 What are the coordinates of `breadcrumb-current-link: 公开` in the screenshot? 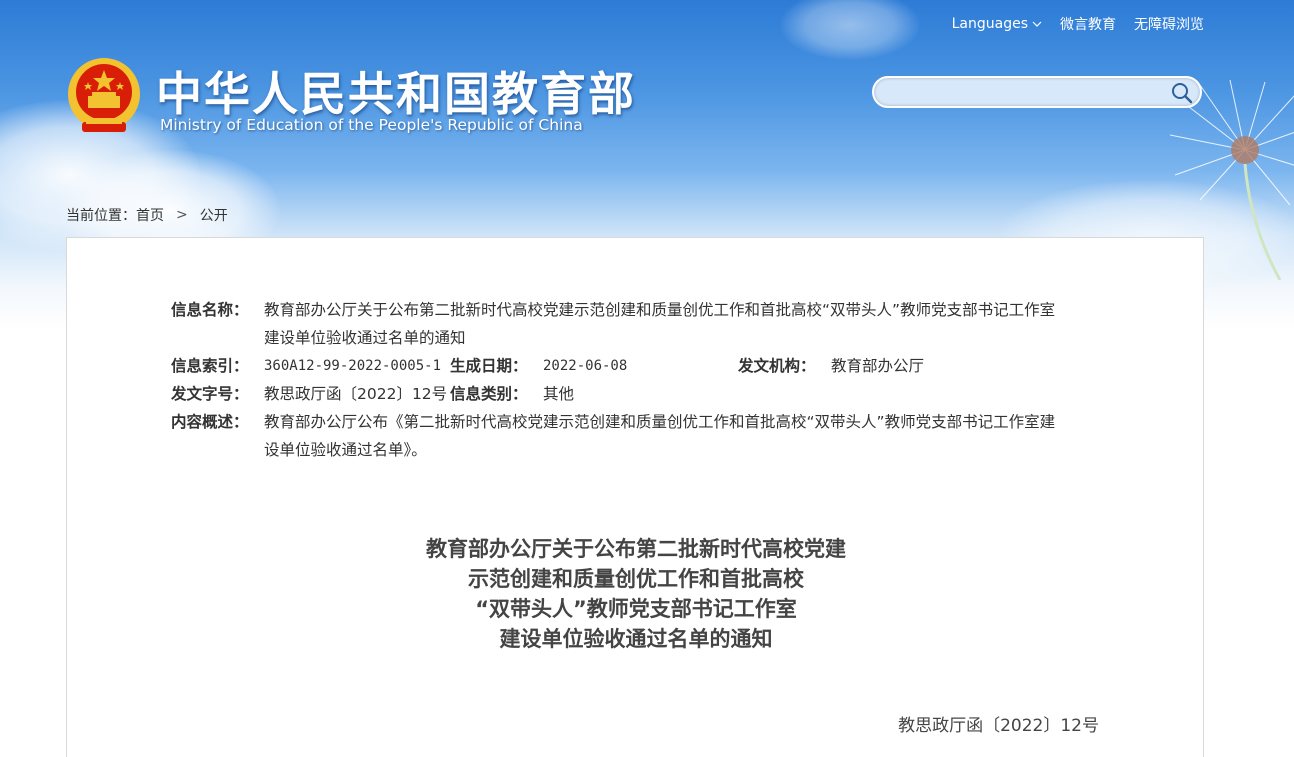 It's located at (214, 215).